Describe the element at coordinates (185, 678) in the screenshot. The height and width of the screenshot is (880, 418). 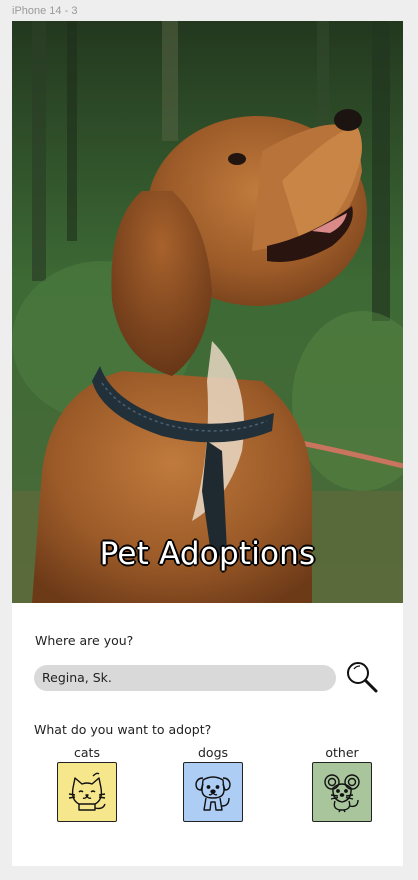
I see `location-input` at that location.